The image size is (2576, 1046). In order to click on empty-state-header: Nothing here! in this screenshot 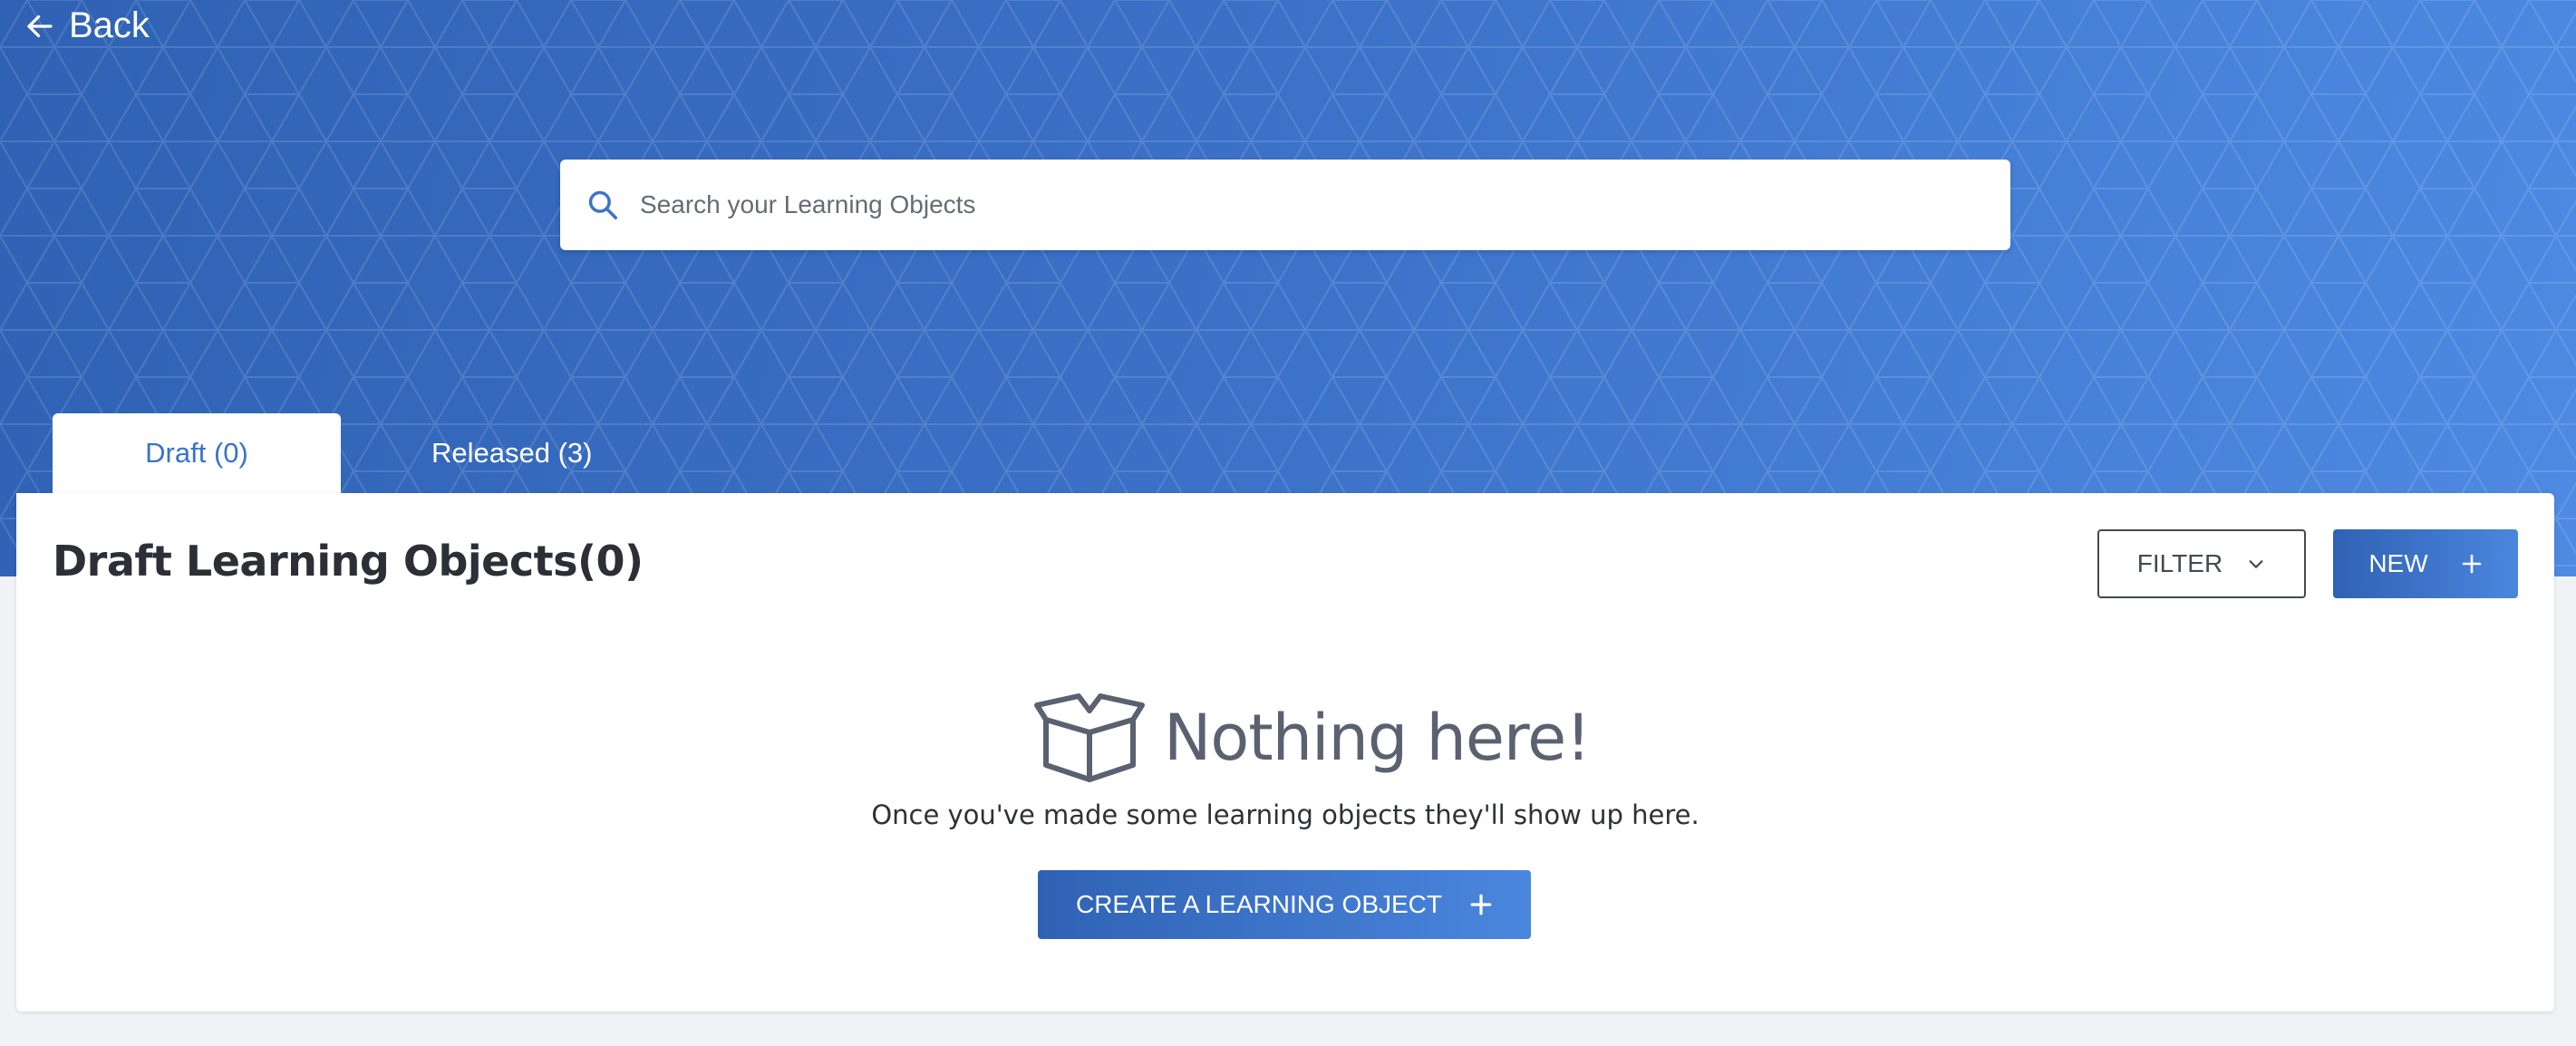, I will do `click(1312, 737)`.